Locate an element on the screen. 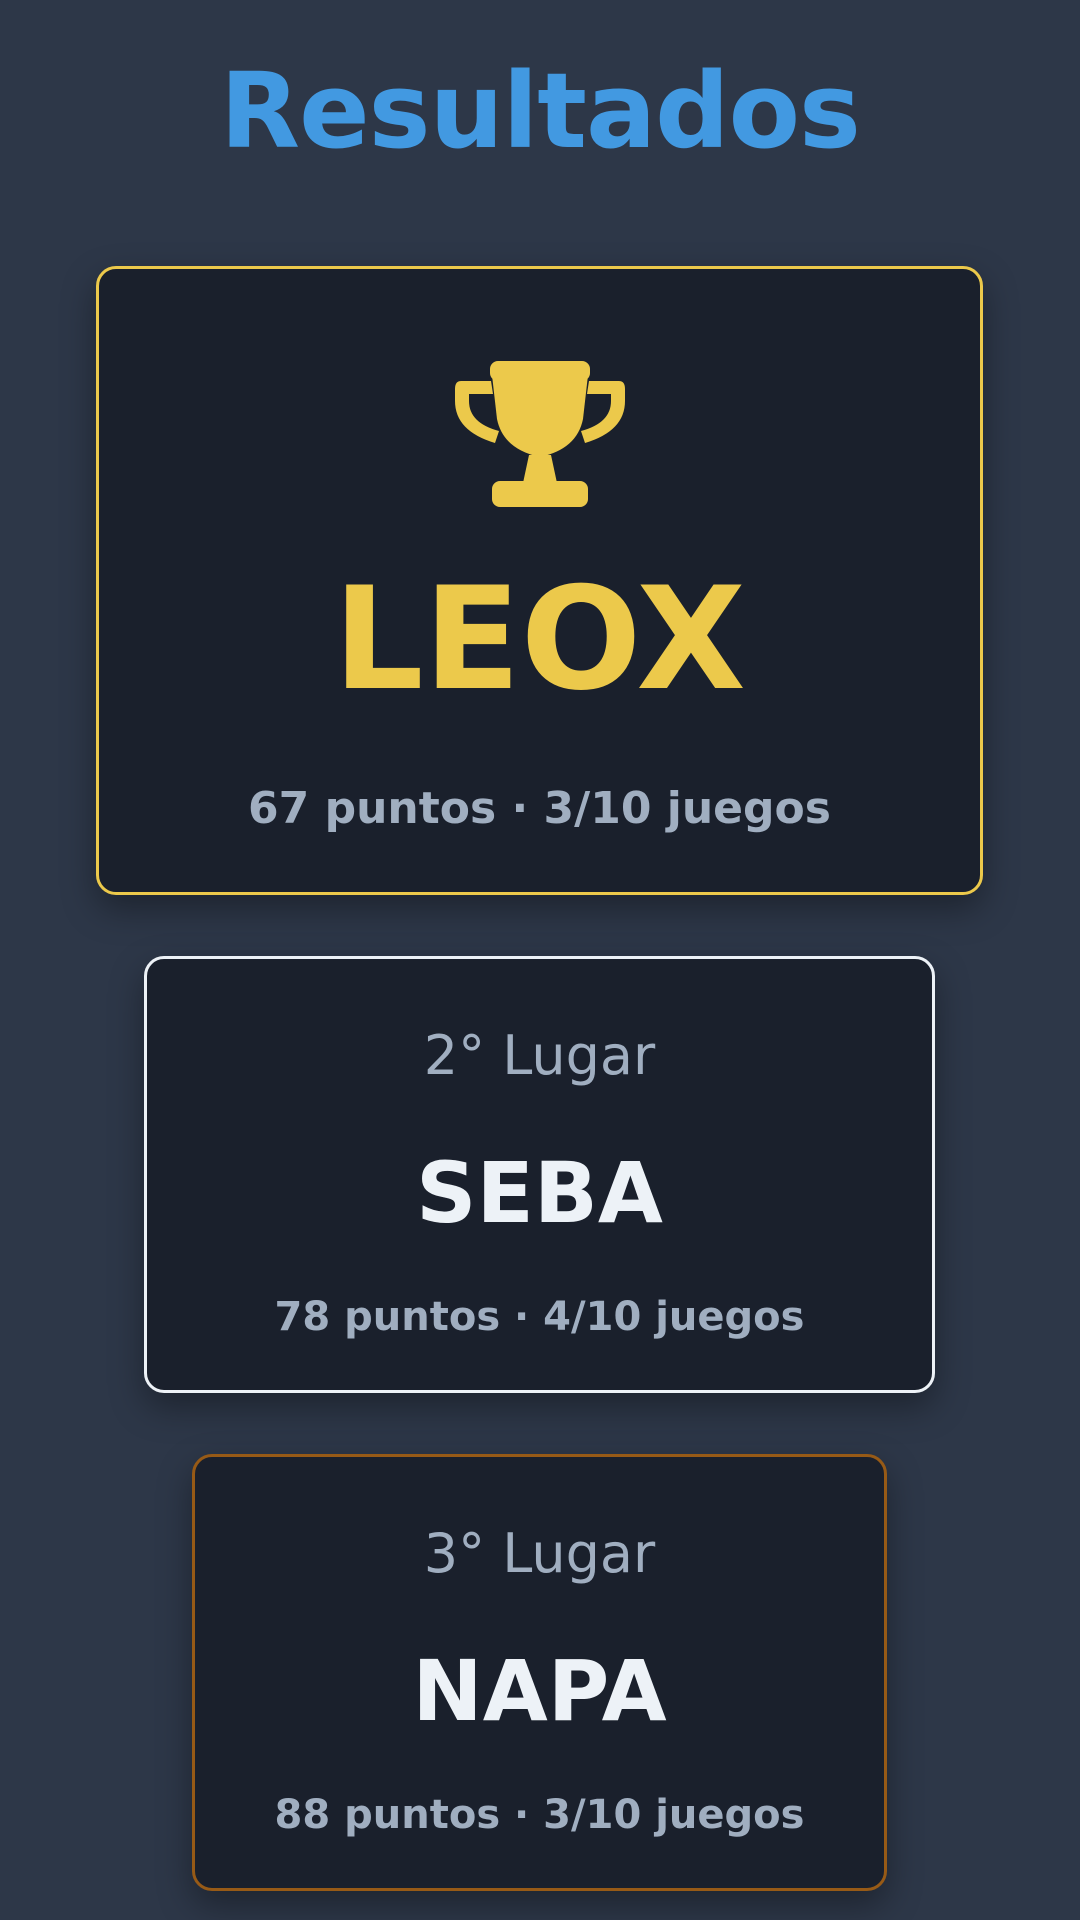 This screenshot has width=1080, height=1920. winner-name: LEOX is located at coordinates (539, 639).